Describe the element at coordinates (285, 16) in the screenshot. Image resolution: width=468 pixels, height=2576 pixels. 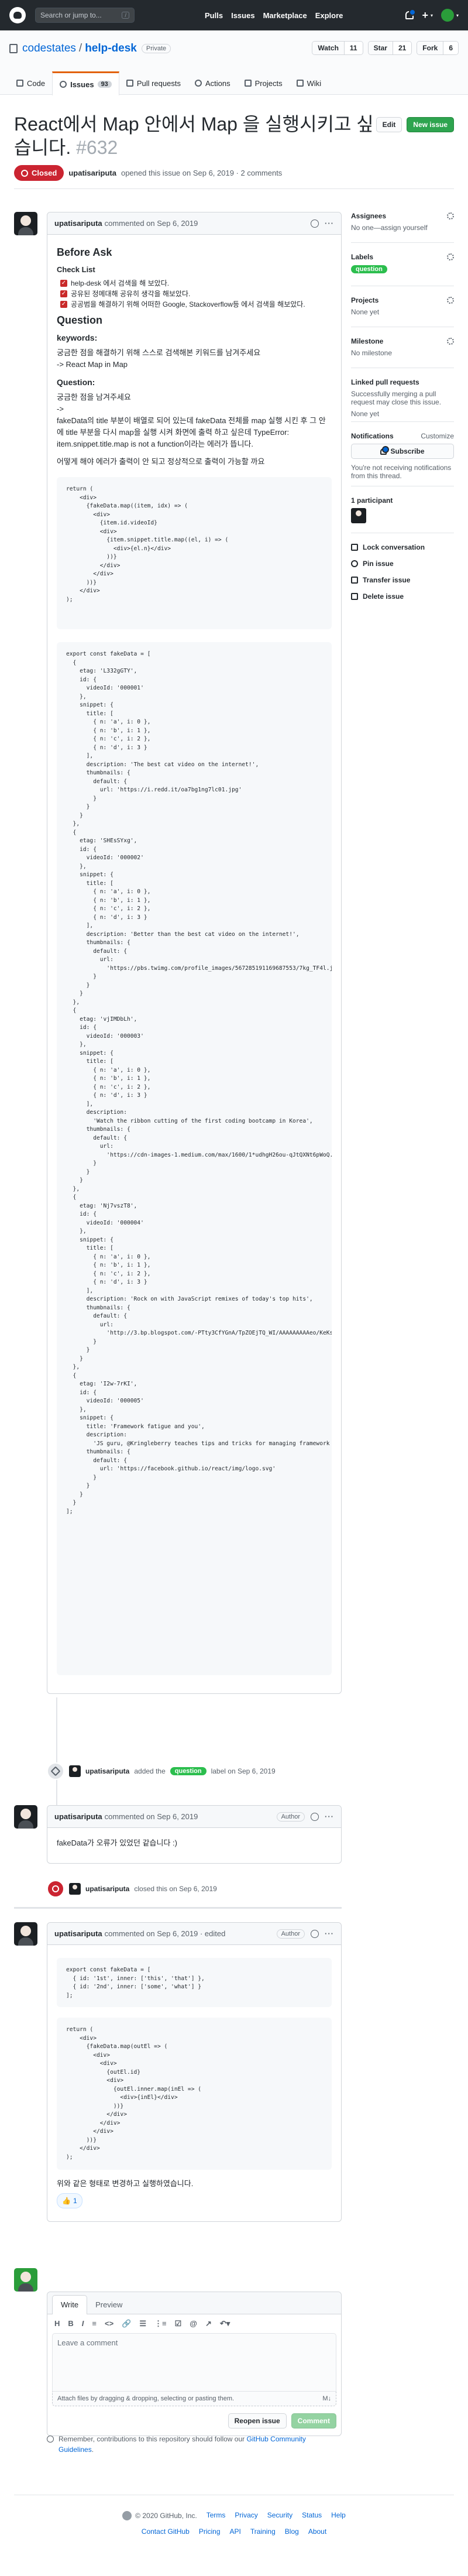
I see `nav-marketplace: Marketplace` at that location.